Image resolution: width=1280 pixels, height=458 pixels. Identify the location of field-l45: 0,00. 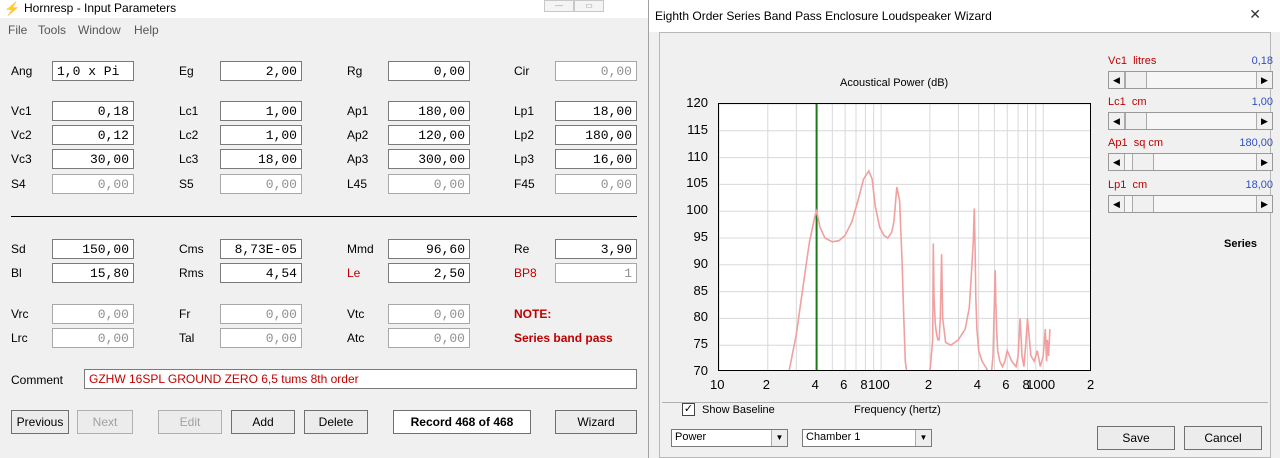
(429, 184).